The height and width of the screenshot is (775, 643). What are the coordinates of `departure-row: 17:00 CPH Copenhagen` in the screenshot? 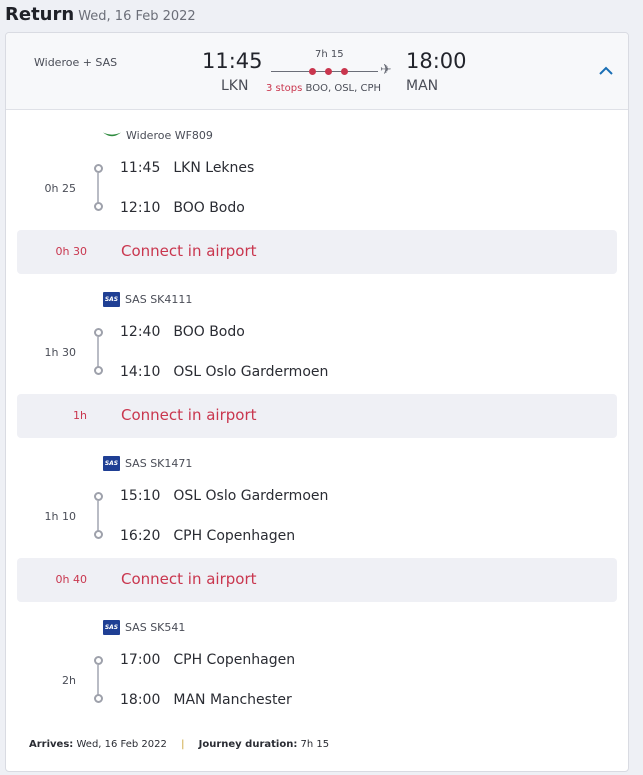 It's located at (207, 660).